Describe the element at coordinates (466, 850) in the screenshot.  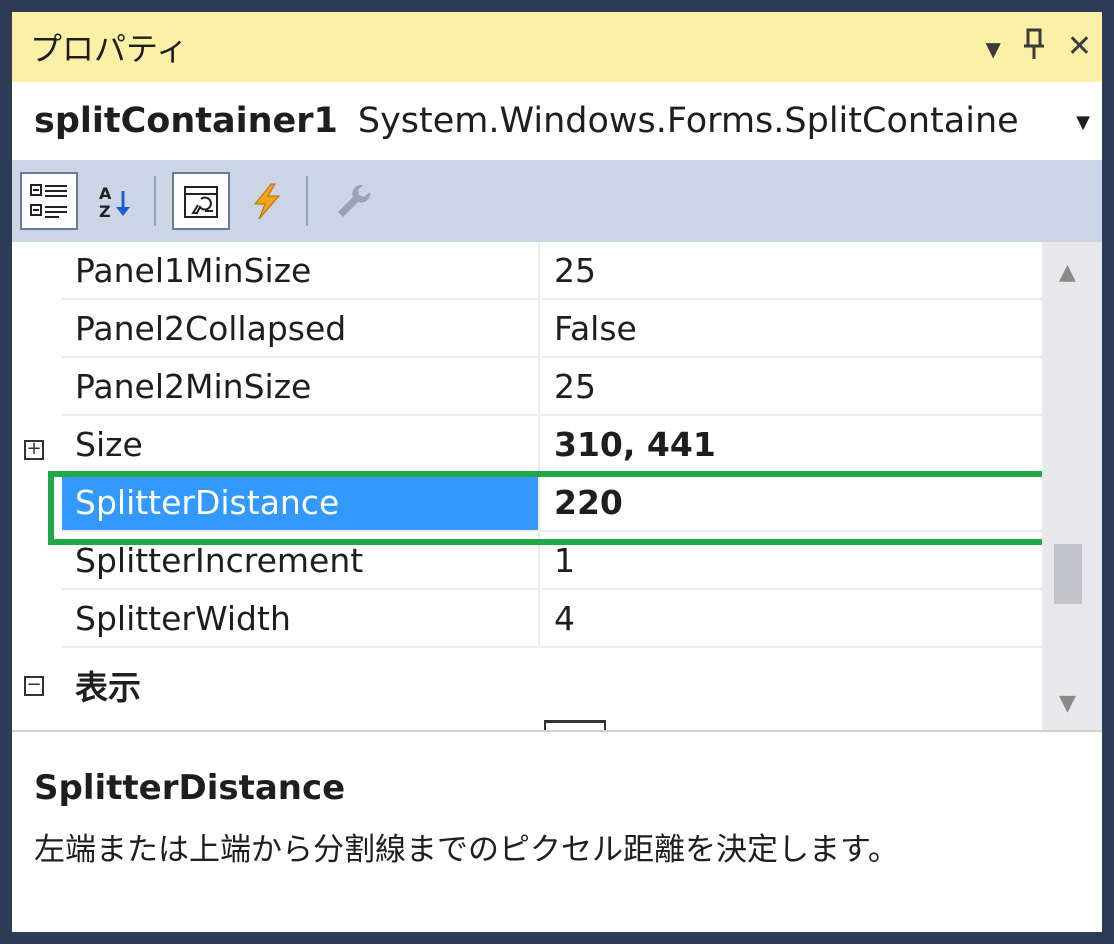
I see `description-text: 左端または上端から分割線までのピクセル距離を決定します。` at that location.